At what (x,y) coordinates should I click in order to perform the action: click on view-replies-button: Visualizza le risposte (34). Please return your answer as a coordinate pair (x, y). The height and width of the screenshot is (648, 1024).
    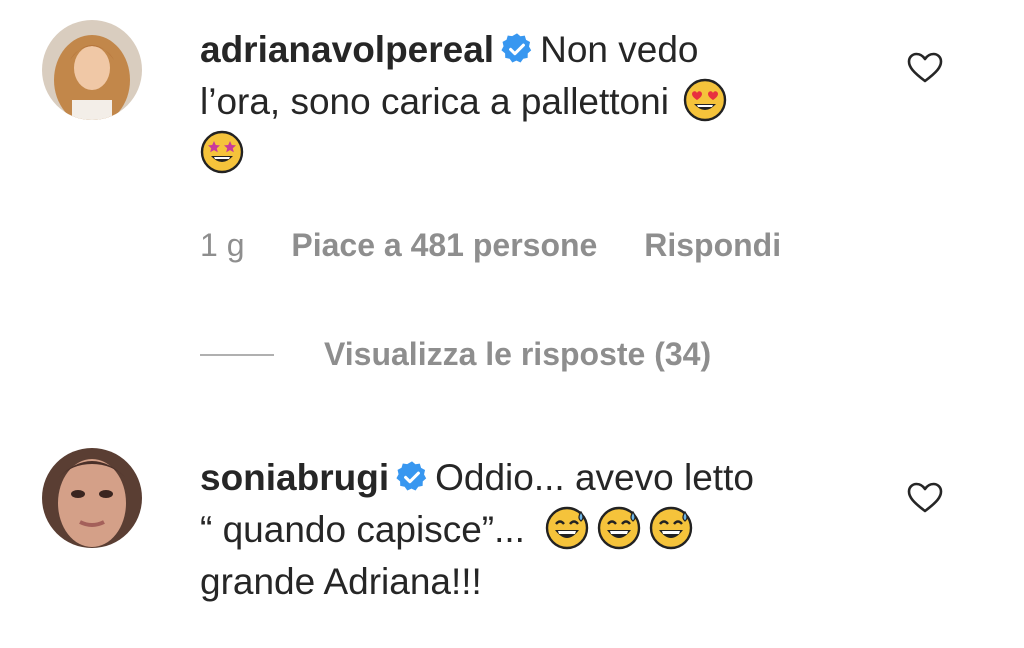
    Looking at the image, I should click on (455, 354).